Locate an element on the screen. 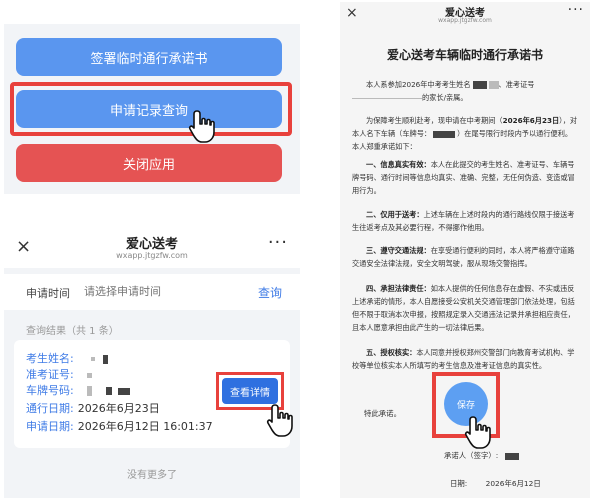 Image resolution: width=594 pixels, height=501 pixels. date-line: 日期: 2026年6月12日 is located at coordinates (495, 483).